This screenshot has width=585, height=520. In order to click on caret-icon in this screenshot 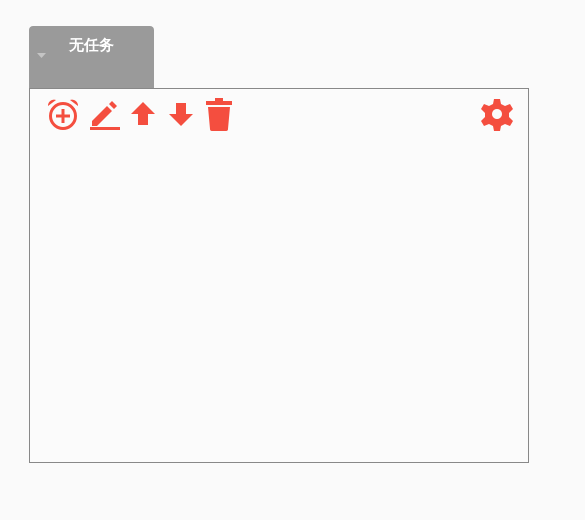, I will do `click(41, 55)`.